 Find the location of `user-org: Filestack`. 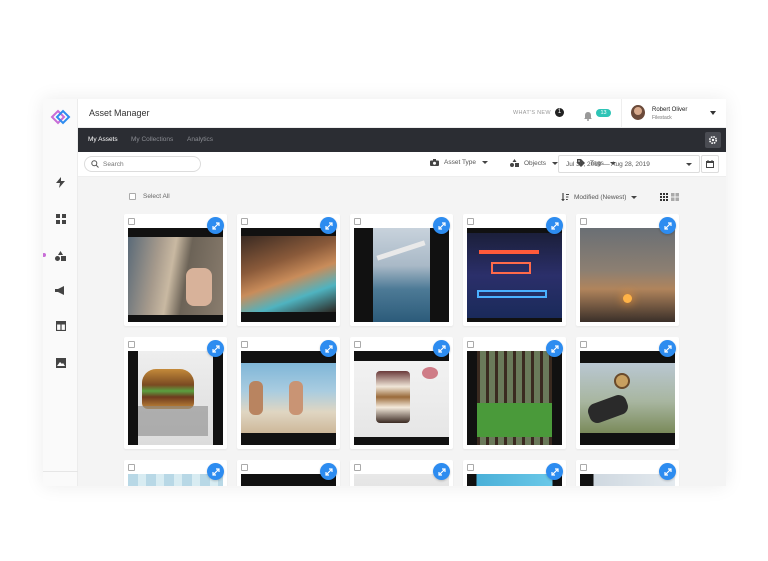

user-org: Filestack is located at coordinates (662, 118).